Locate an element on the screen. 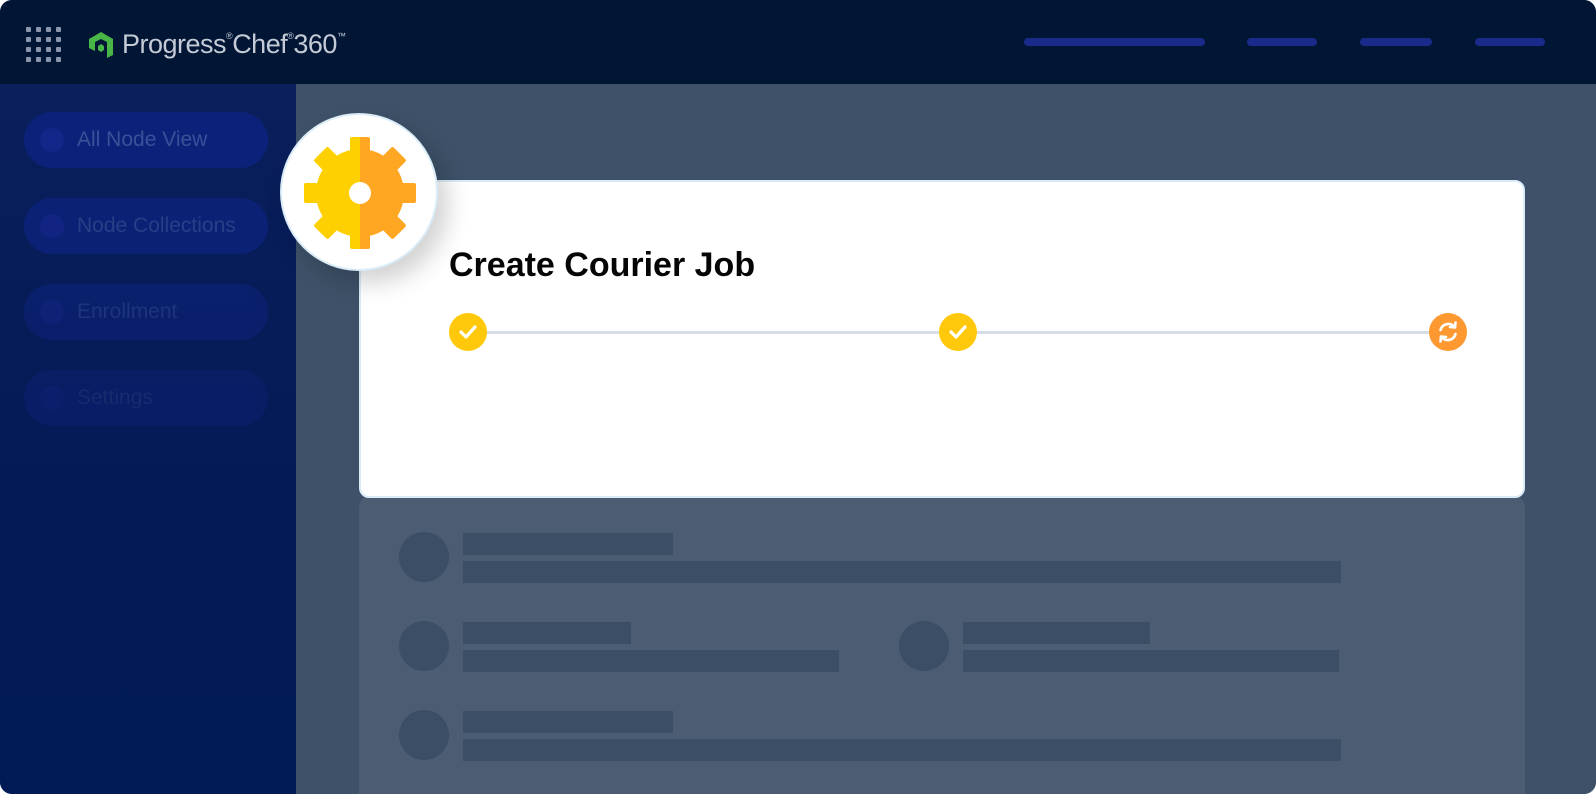 The width and height of the screenshot is (1596, 794). step-1-complete is located at coordinates (468, 332).